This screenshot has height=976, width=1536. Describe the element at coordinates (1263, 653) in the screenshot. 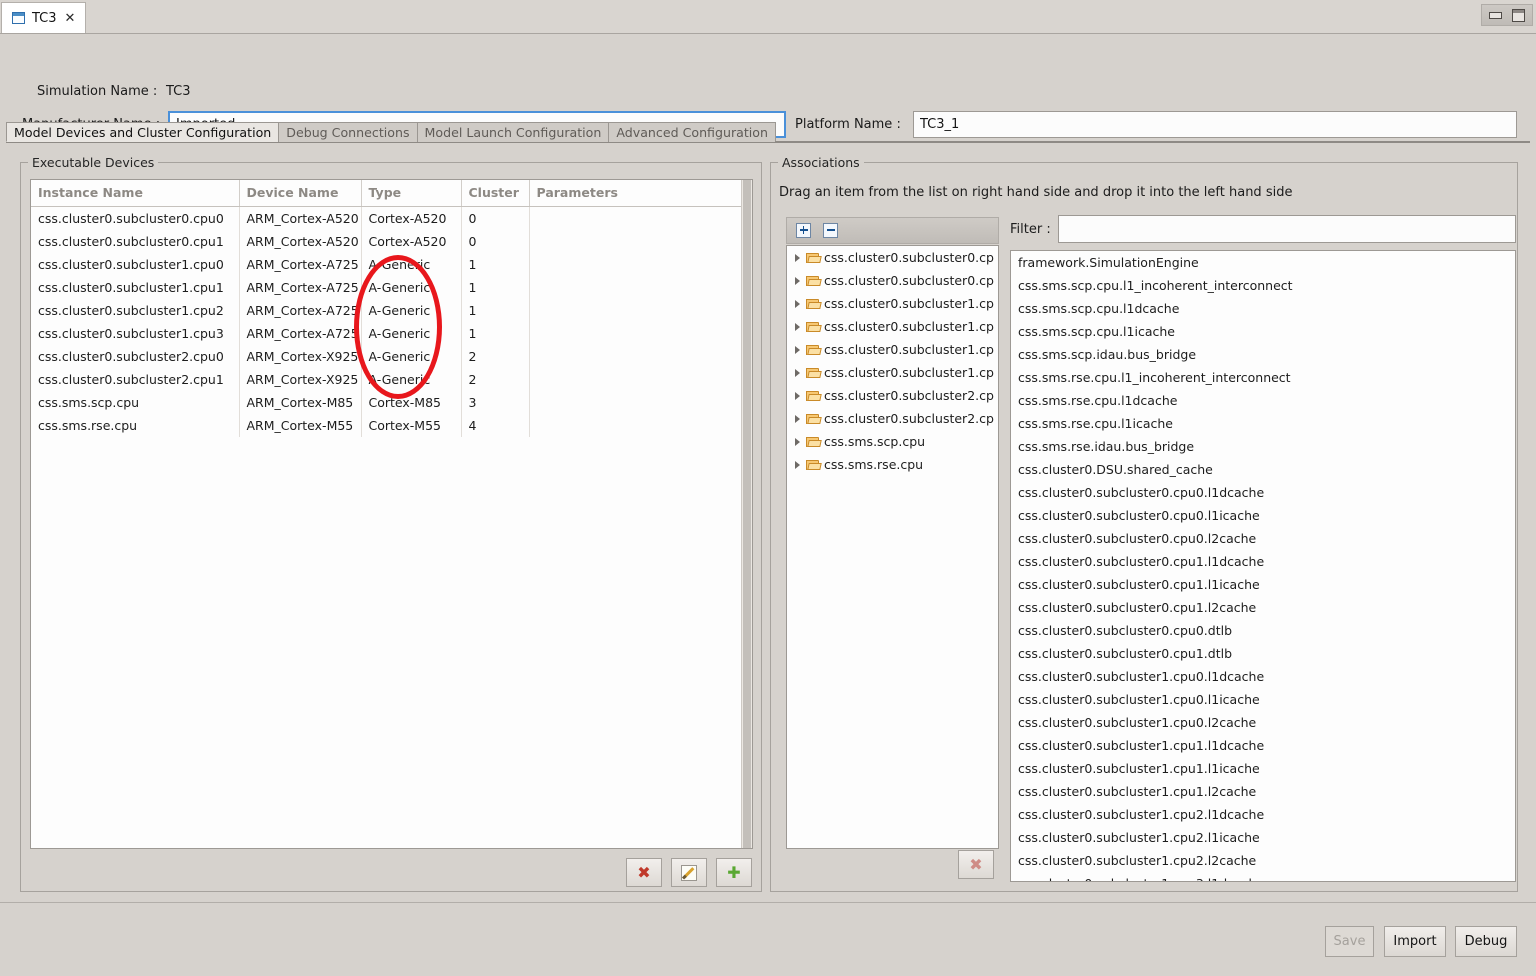

I see `list-item: css.cluster0.subcluster0.cpu1.dtlb` at that location.